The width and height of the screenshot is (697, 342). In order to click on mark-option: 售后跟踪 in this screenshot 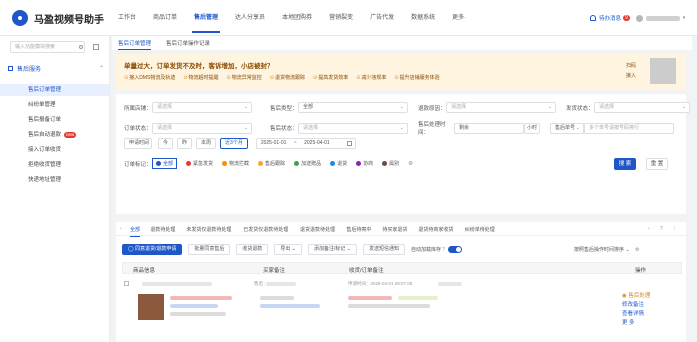, I will do `click(271, 163)`.